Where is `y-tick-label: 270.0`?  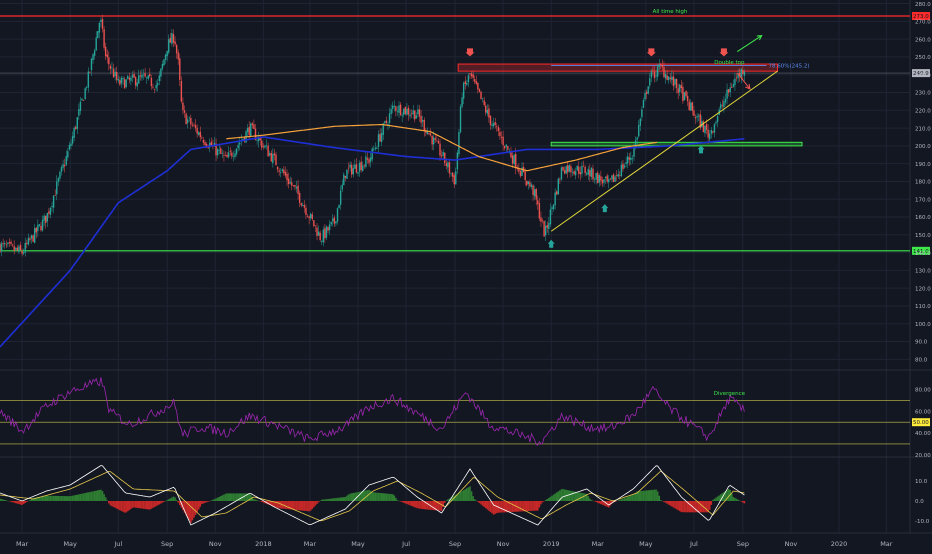
y-tick-label: 270.0 is located at coordinates (923, 23).